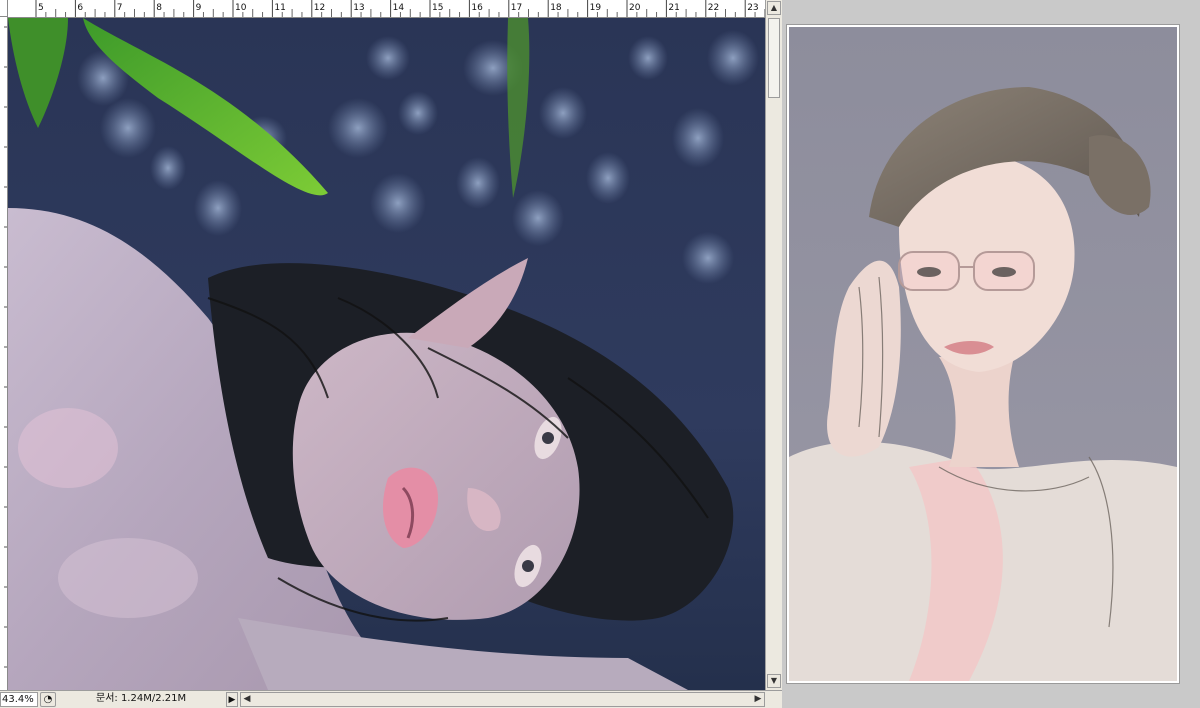 The width and height of the screenshot is (1200, 708). Describe the element at coordinates (319, 8) in the screenshot. I see `ruler-tick-label: 12` at that location.